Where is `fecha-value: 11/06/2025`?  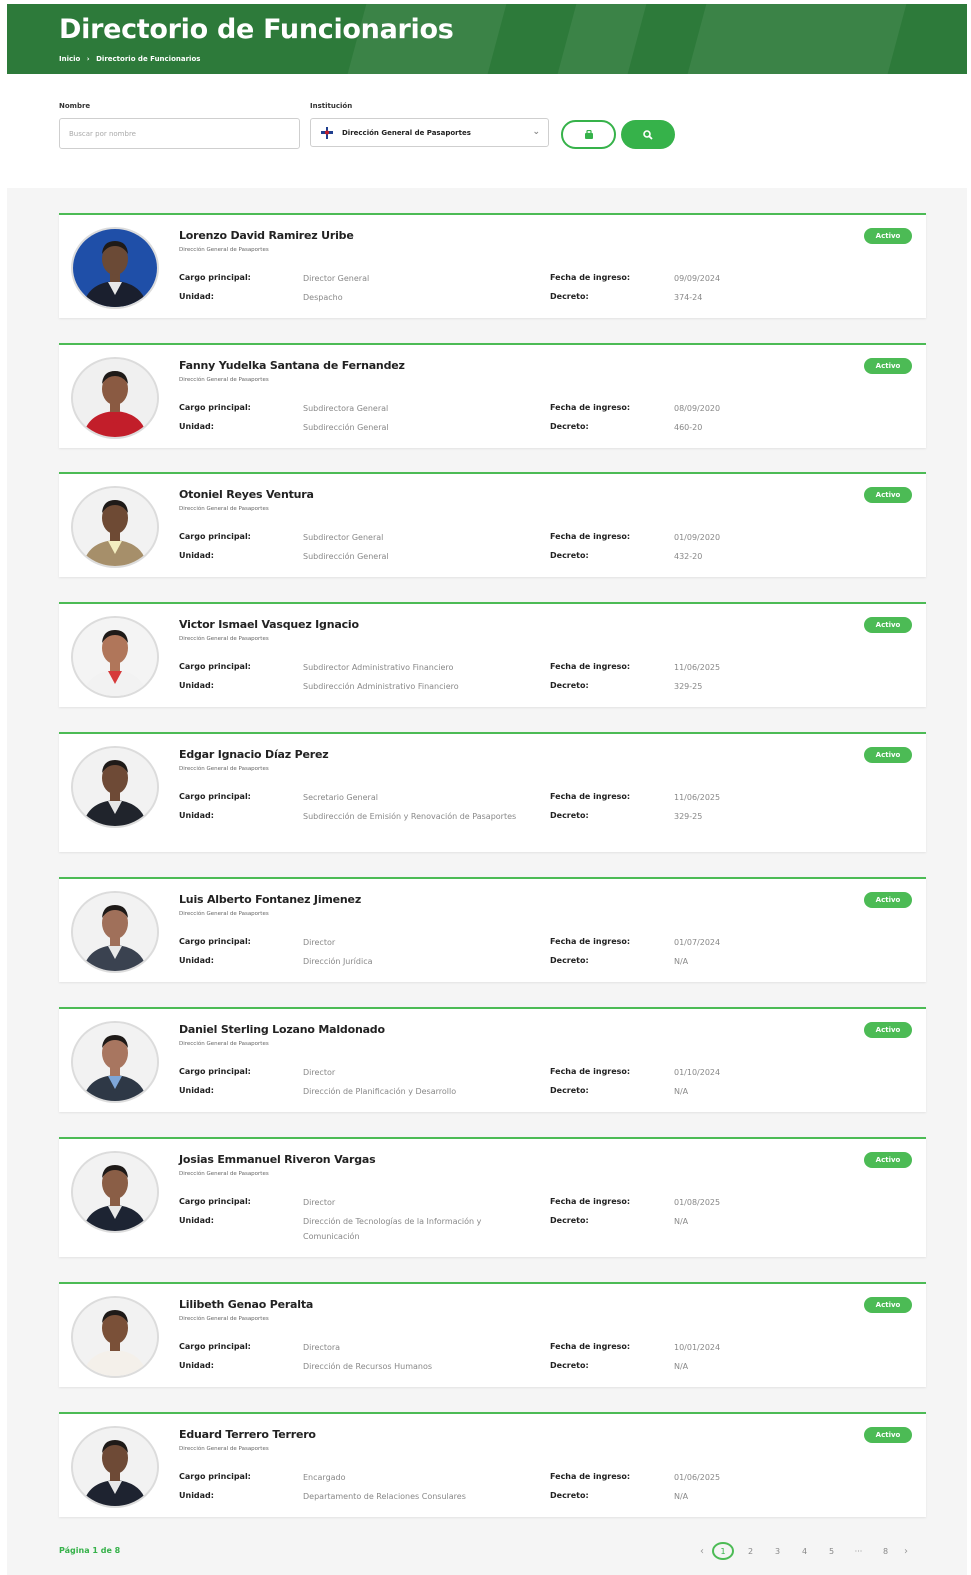 fecha-value: 11/06/2025 is located at coordinates (697, 667).